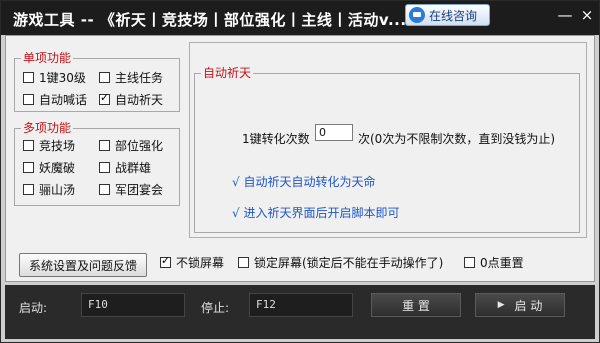  Describe the element at coordinates (97, 163) in the screenshot. I see `multi-function-group: 多项功能 竞技场 部位强化 妖魔破 战群雄 骊山汤 军团宴会` at that location.